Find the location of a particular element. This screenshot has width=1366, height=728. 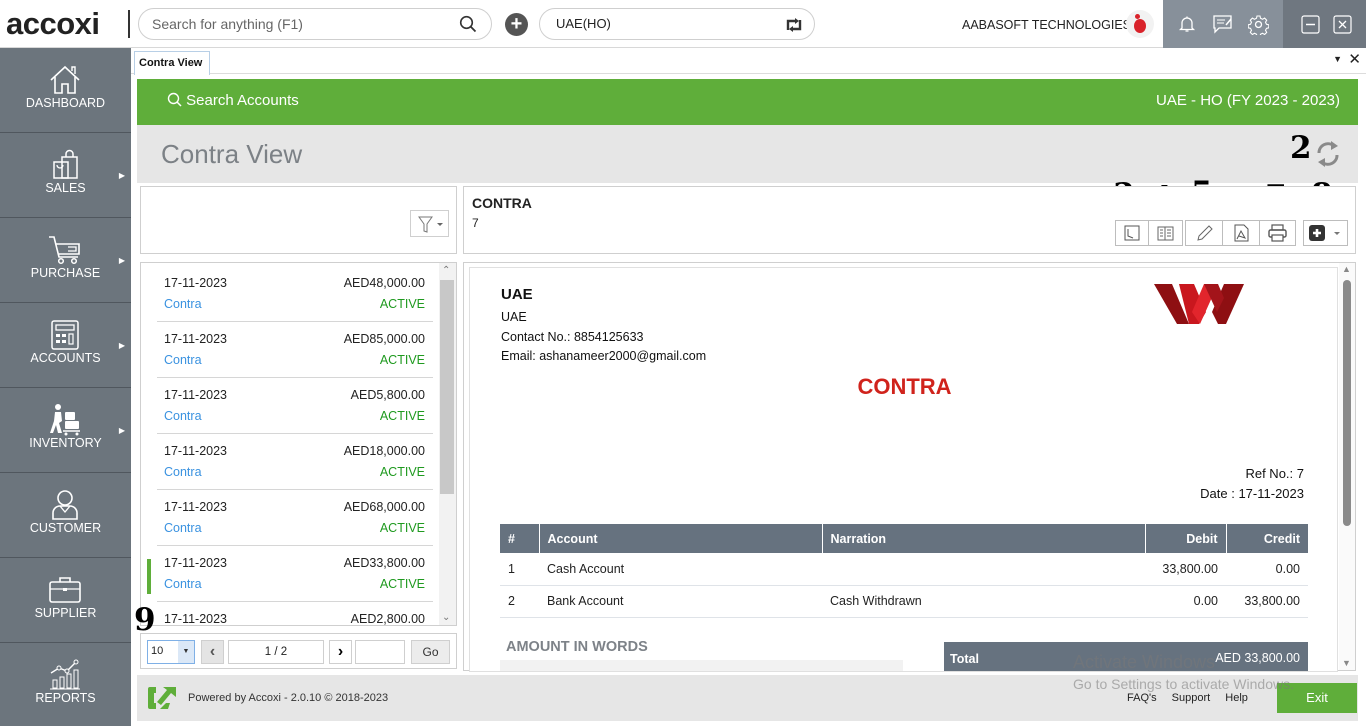

total-bar: Total AED 33,800.00 is located at coordinates (1126, 656).